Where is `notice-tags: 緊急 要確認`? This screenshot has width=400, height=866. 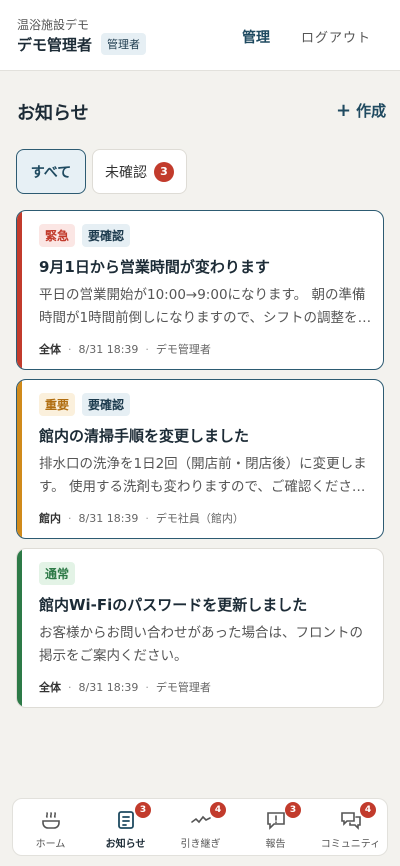 notice-tags: 緊急 要確認 is located at coordinates (88, 235).